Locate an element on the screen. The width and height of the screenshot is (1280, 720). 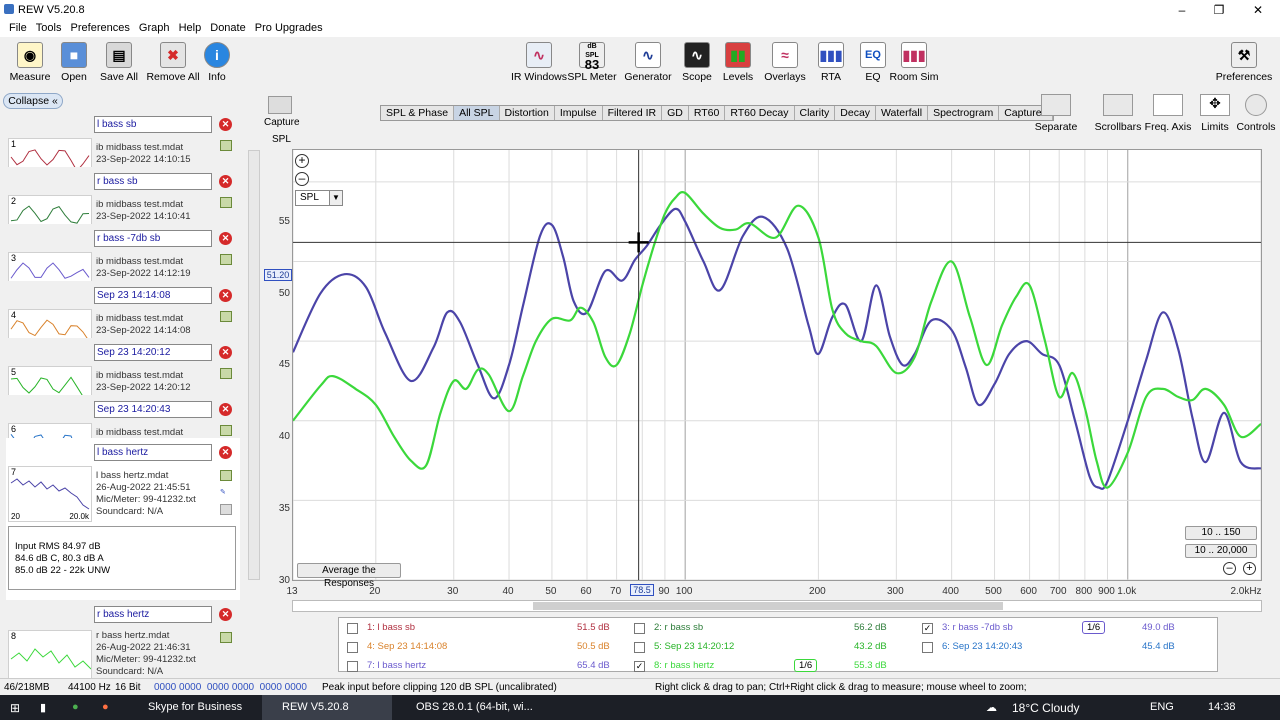
windows-start-icon: ⊞ is located at coordinates (15, 708).